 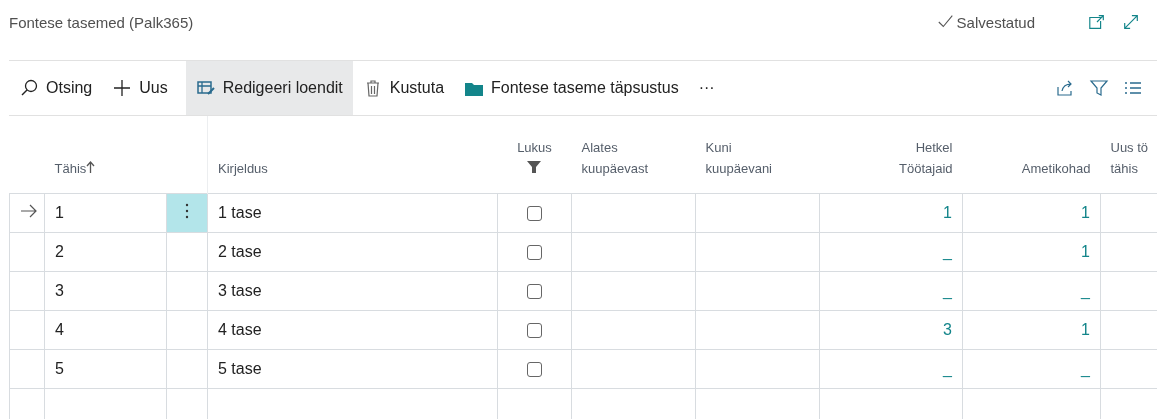 What do you see at coordinates (122, 88) in the screenshot?
I see `plus-icon` at bounding box center [122, 88].